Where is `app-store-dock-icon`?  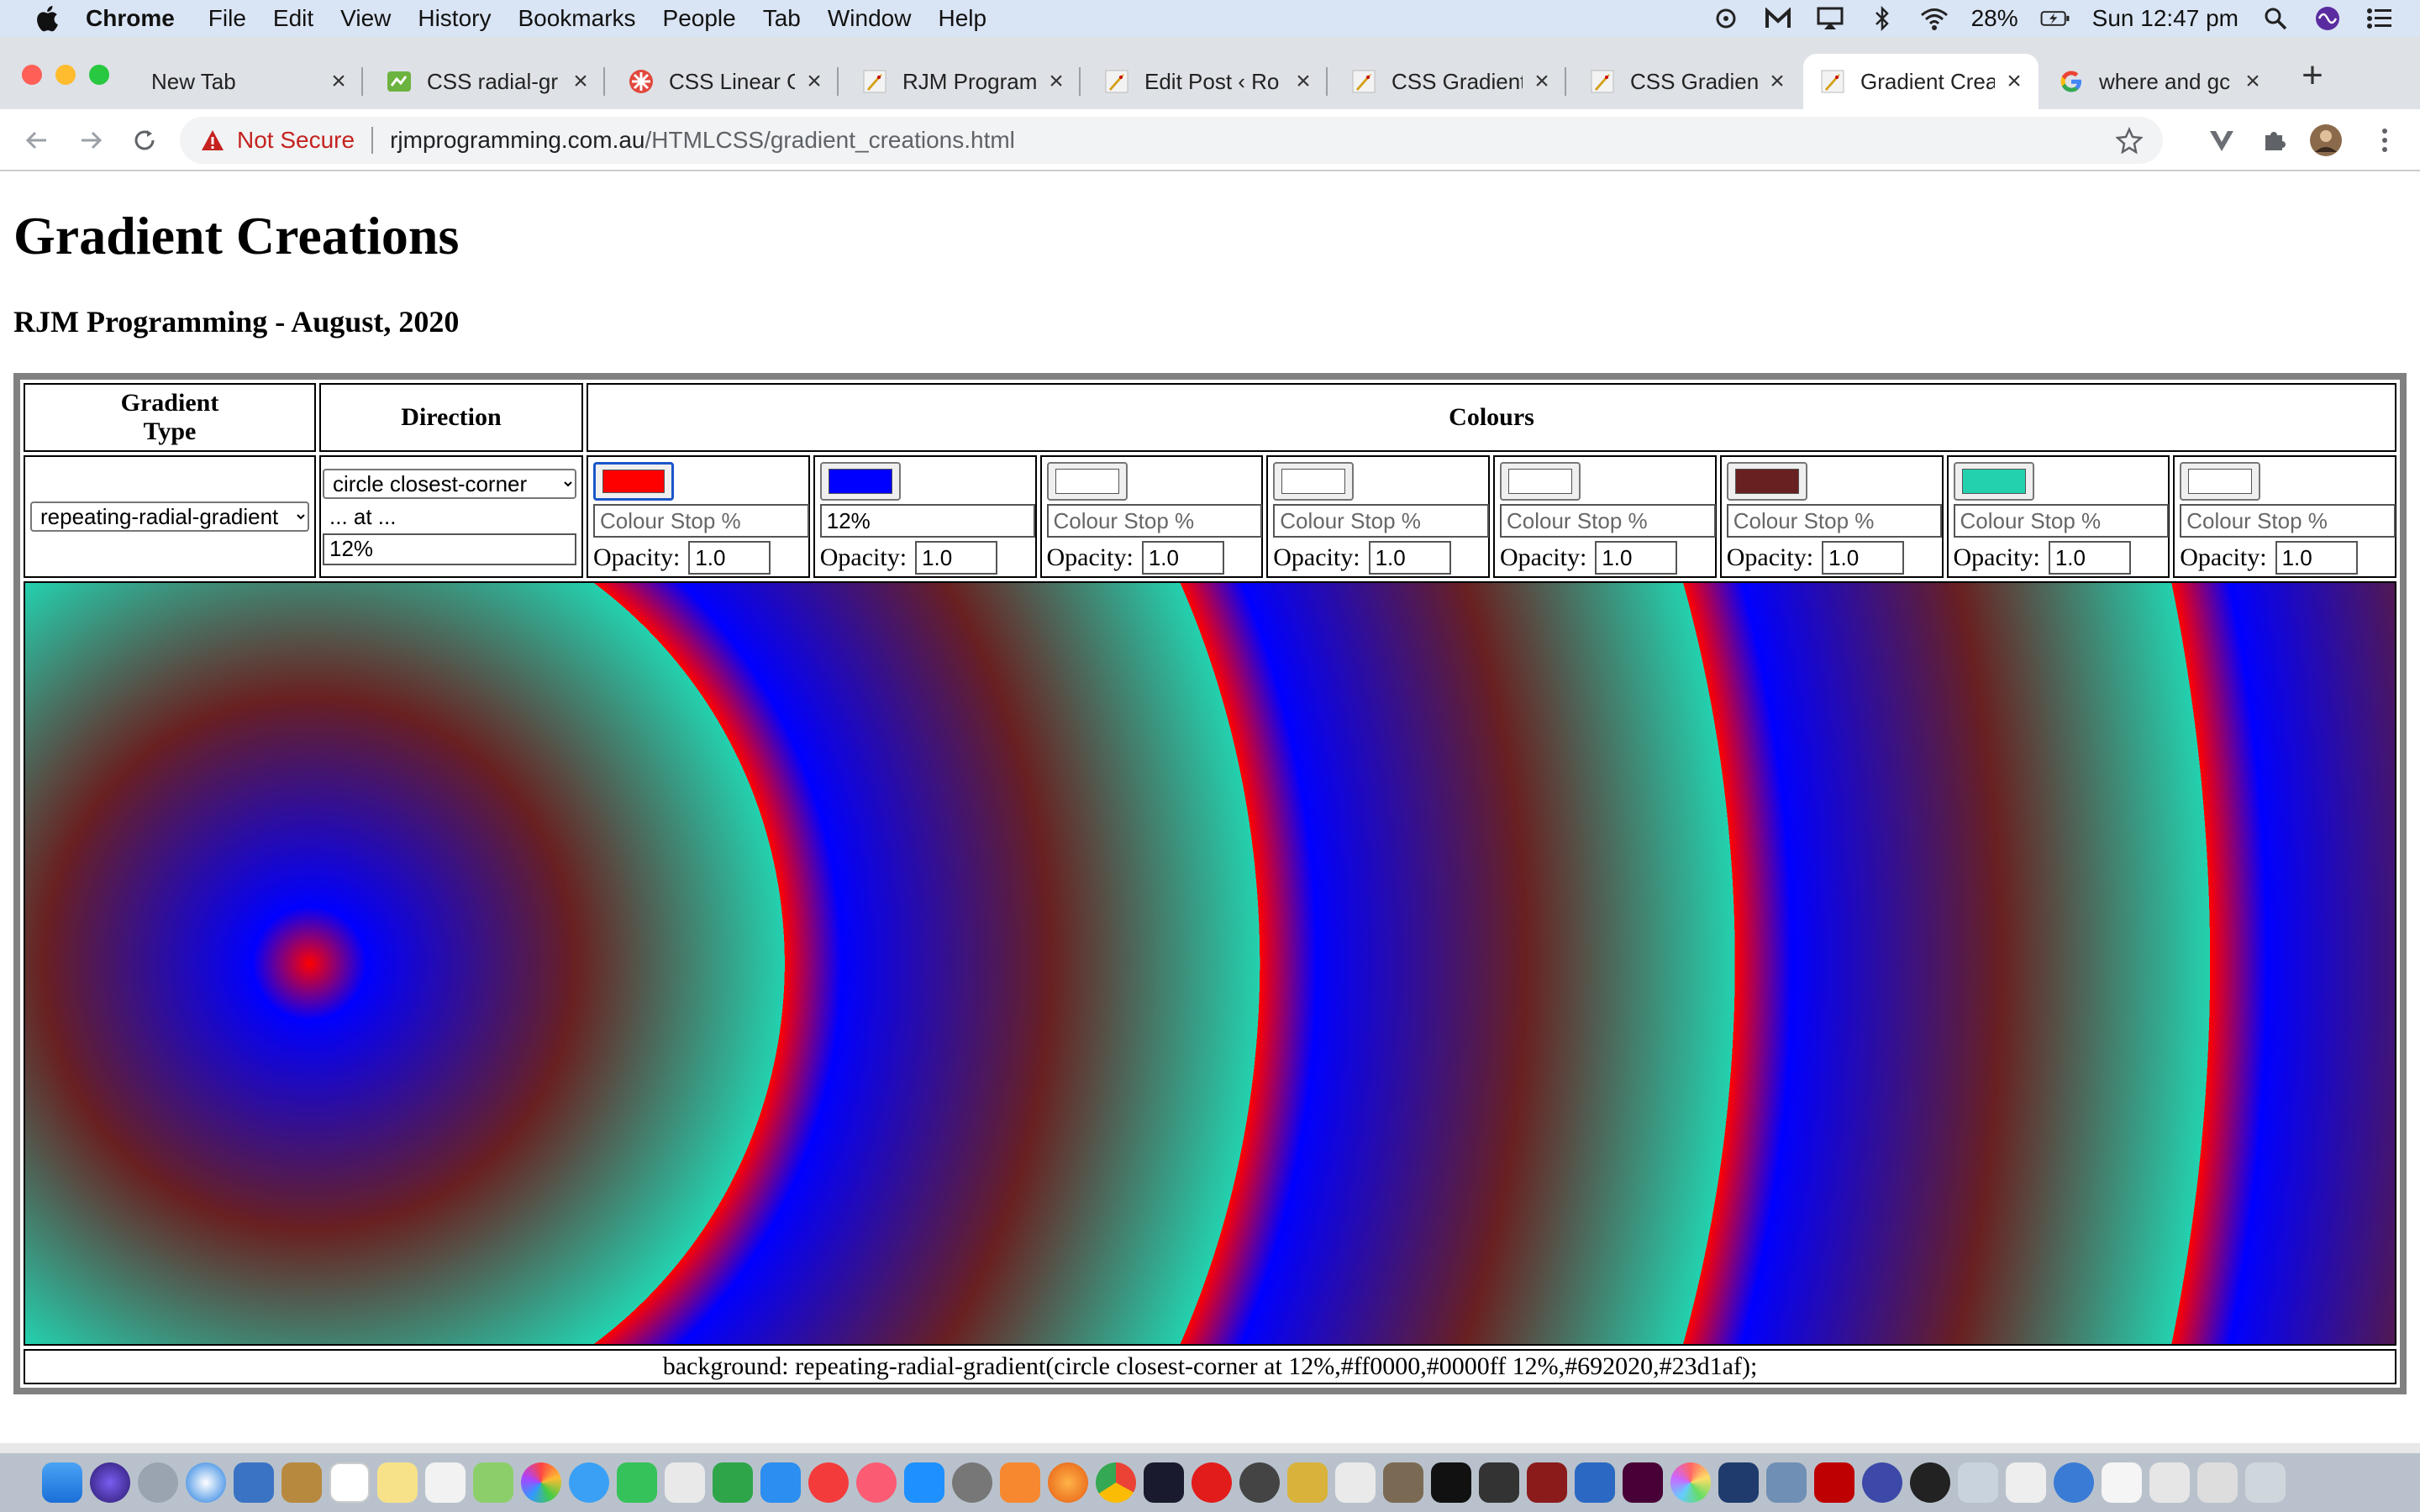
app-store-dock-icon is located at coordinates (924, 1482).